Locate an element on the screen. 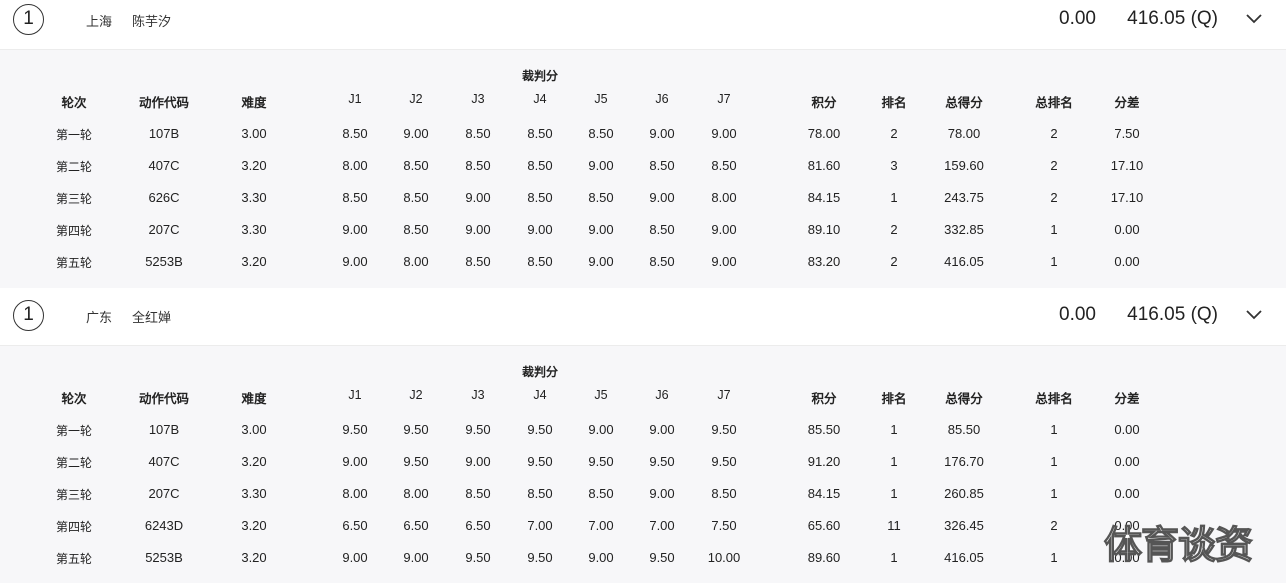  column-header: 积分 is located at coordinates (824, 398).